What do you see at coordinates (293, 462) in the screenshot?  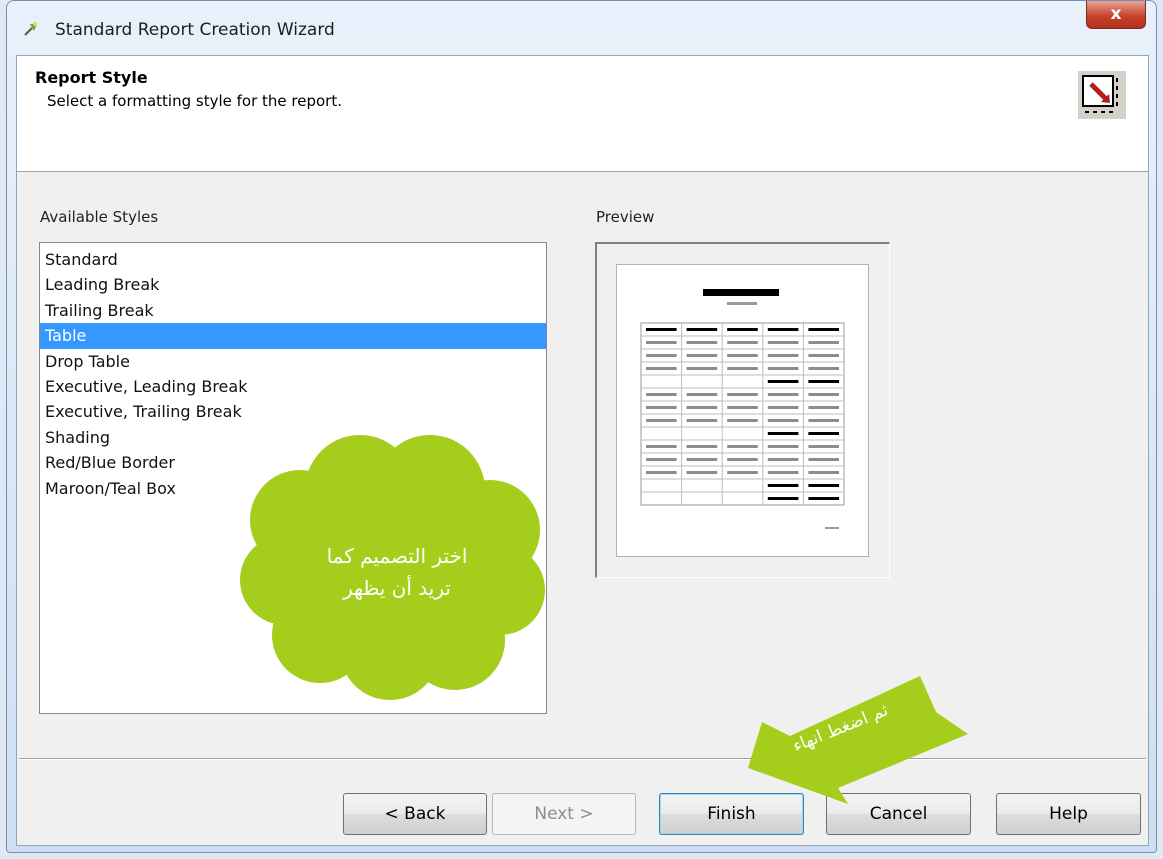 I see `list-item: Red/Blue Border` at bounding box center [293, 462].